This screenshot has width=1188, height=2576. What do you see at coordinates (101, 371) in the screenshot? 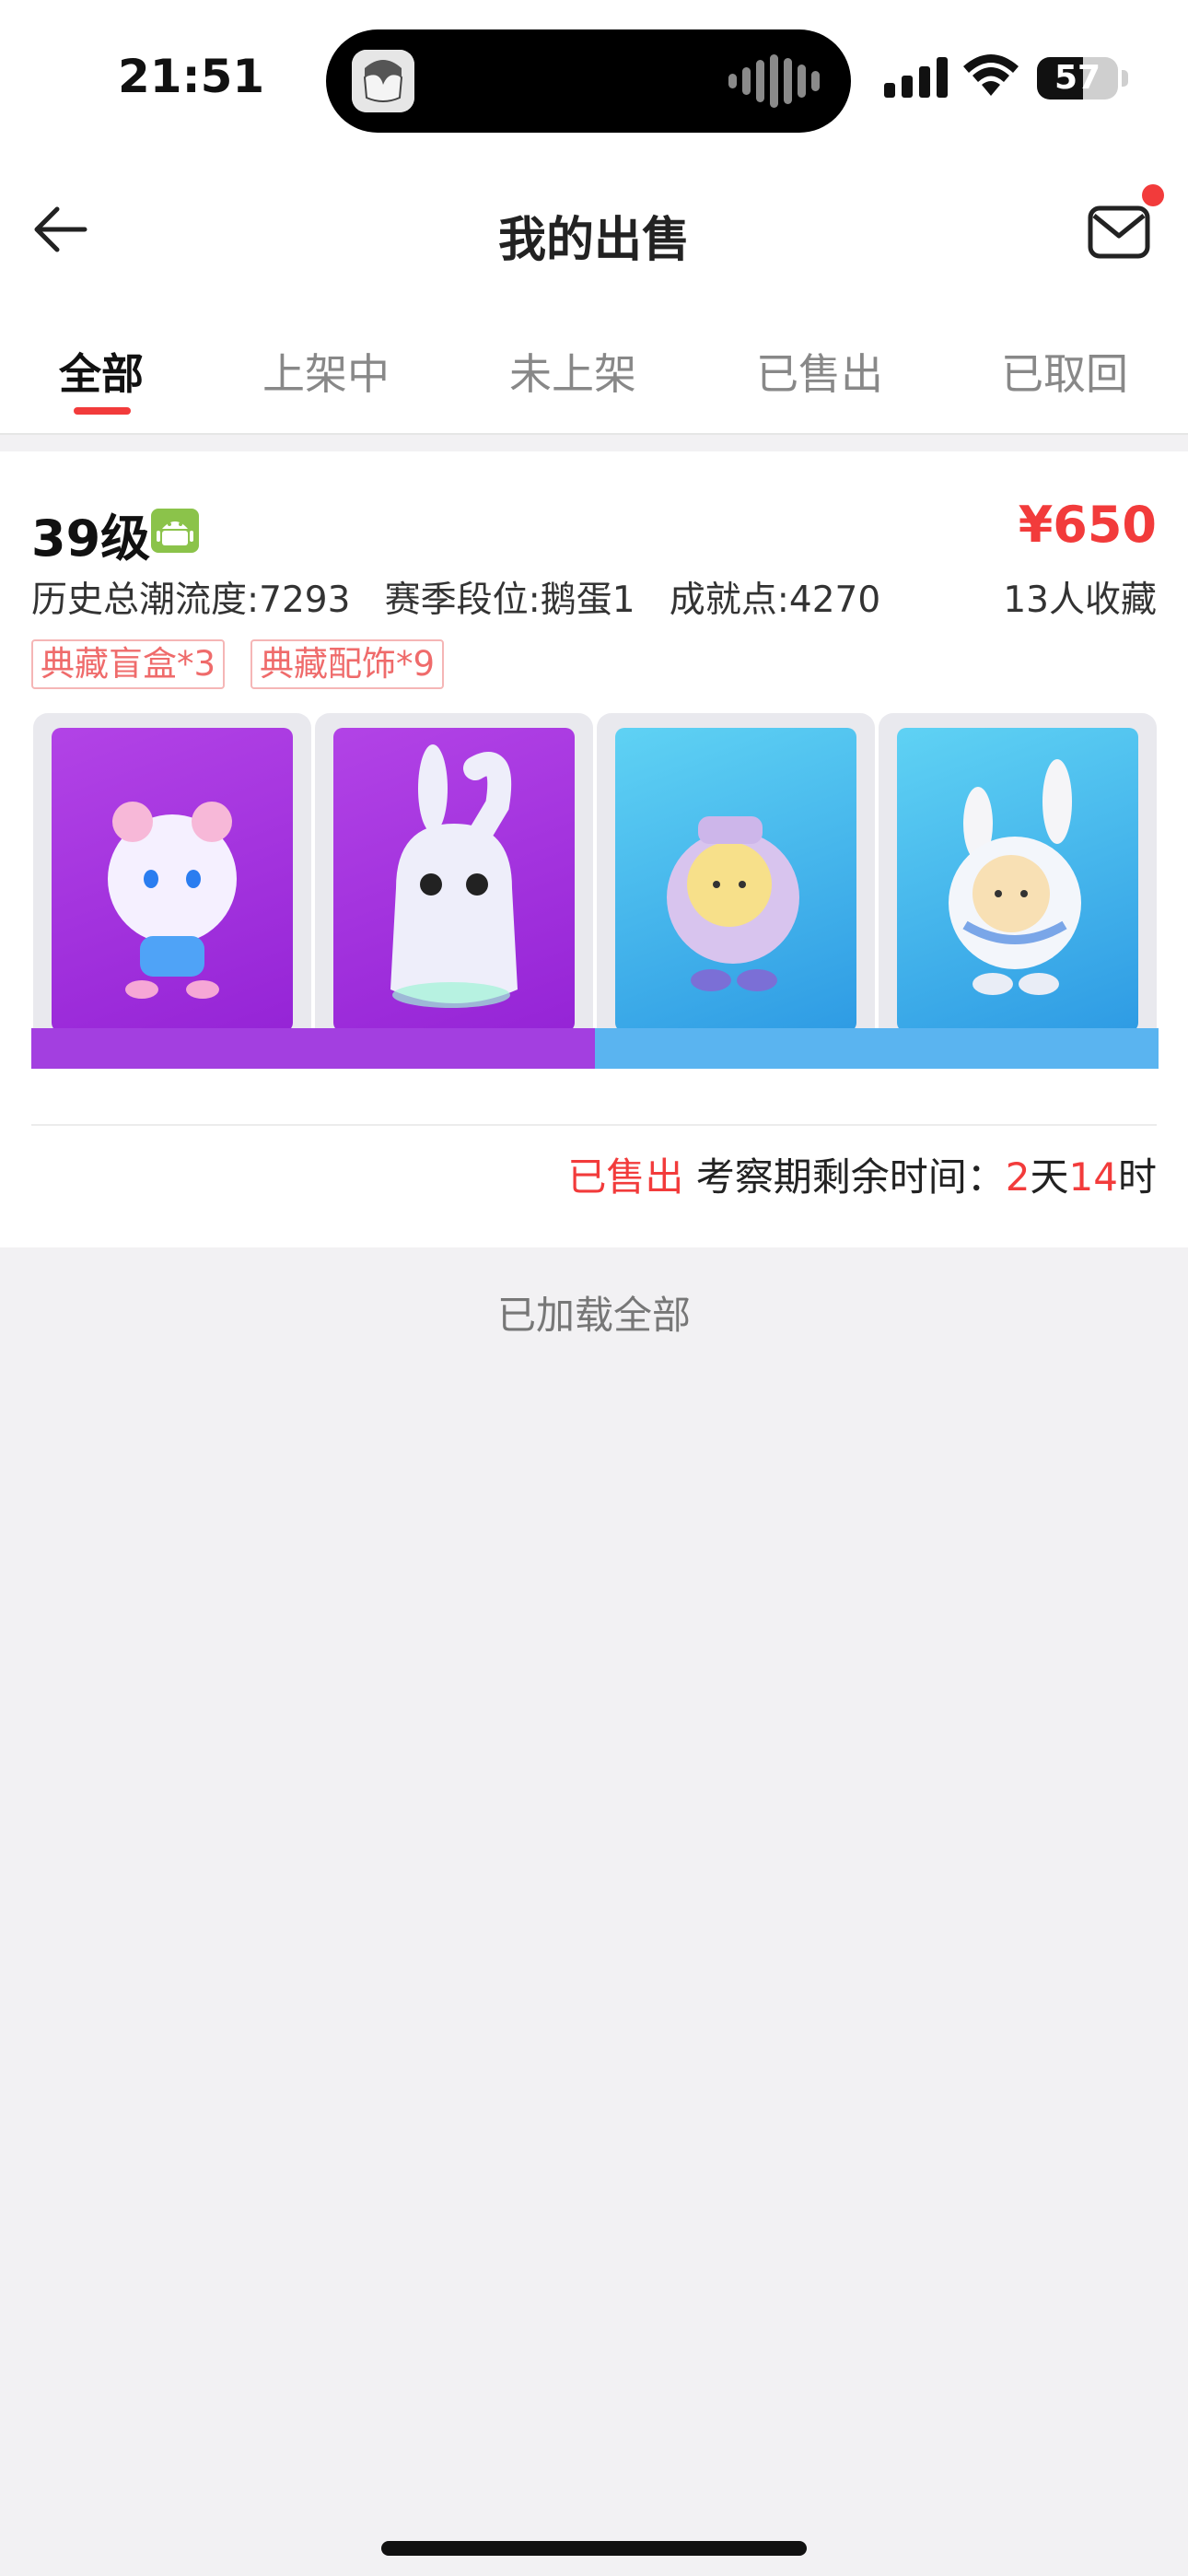
I see `tab-all: 全部` at bounding box center [101, 371].